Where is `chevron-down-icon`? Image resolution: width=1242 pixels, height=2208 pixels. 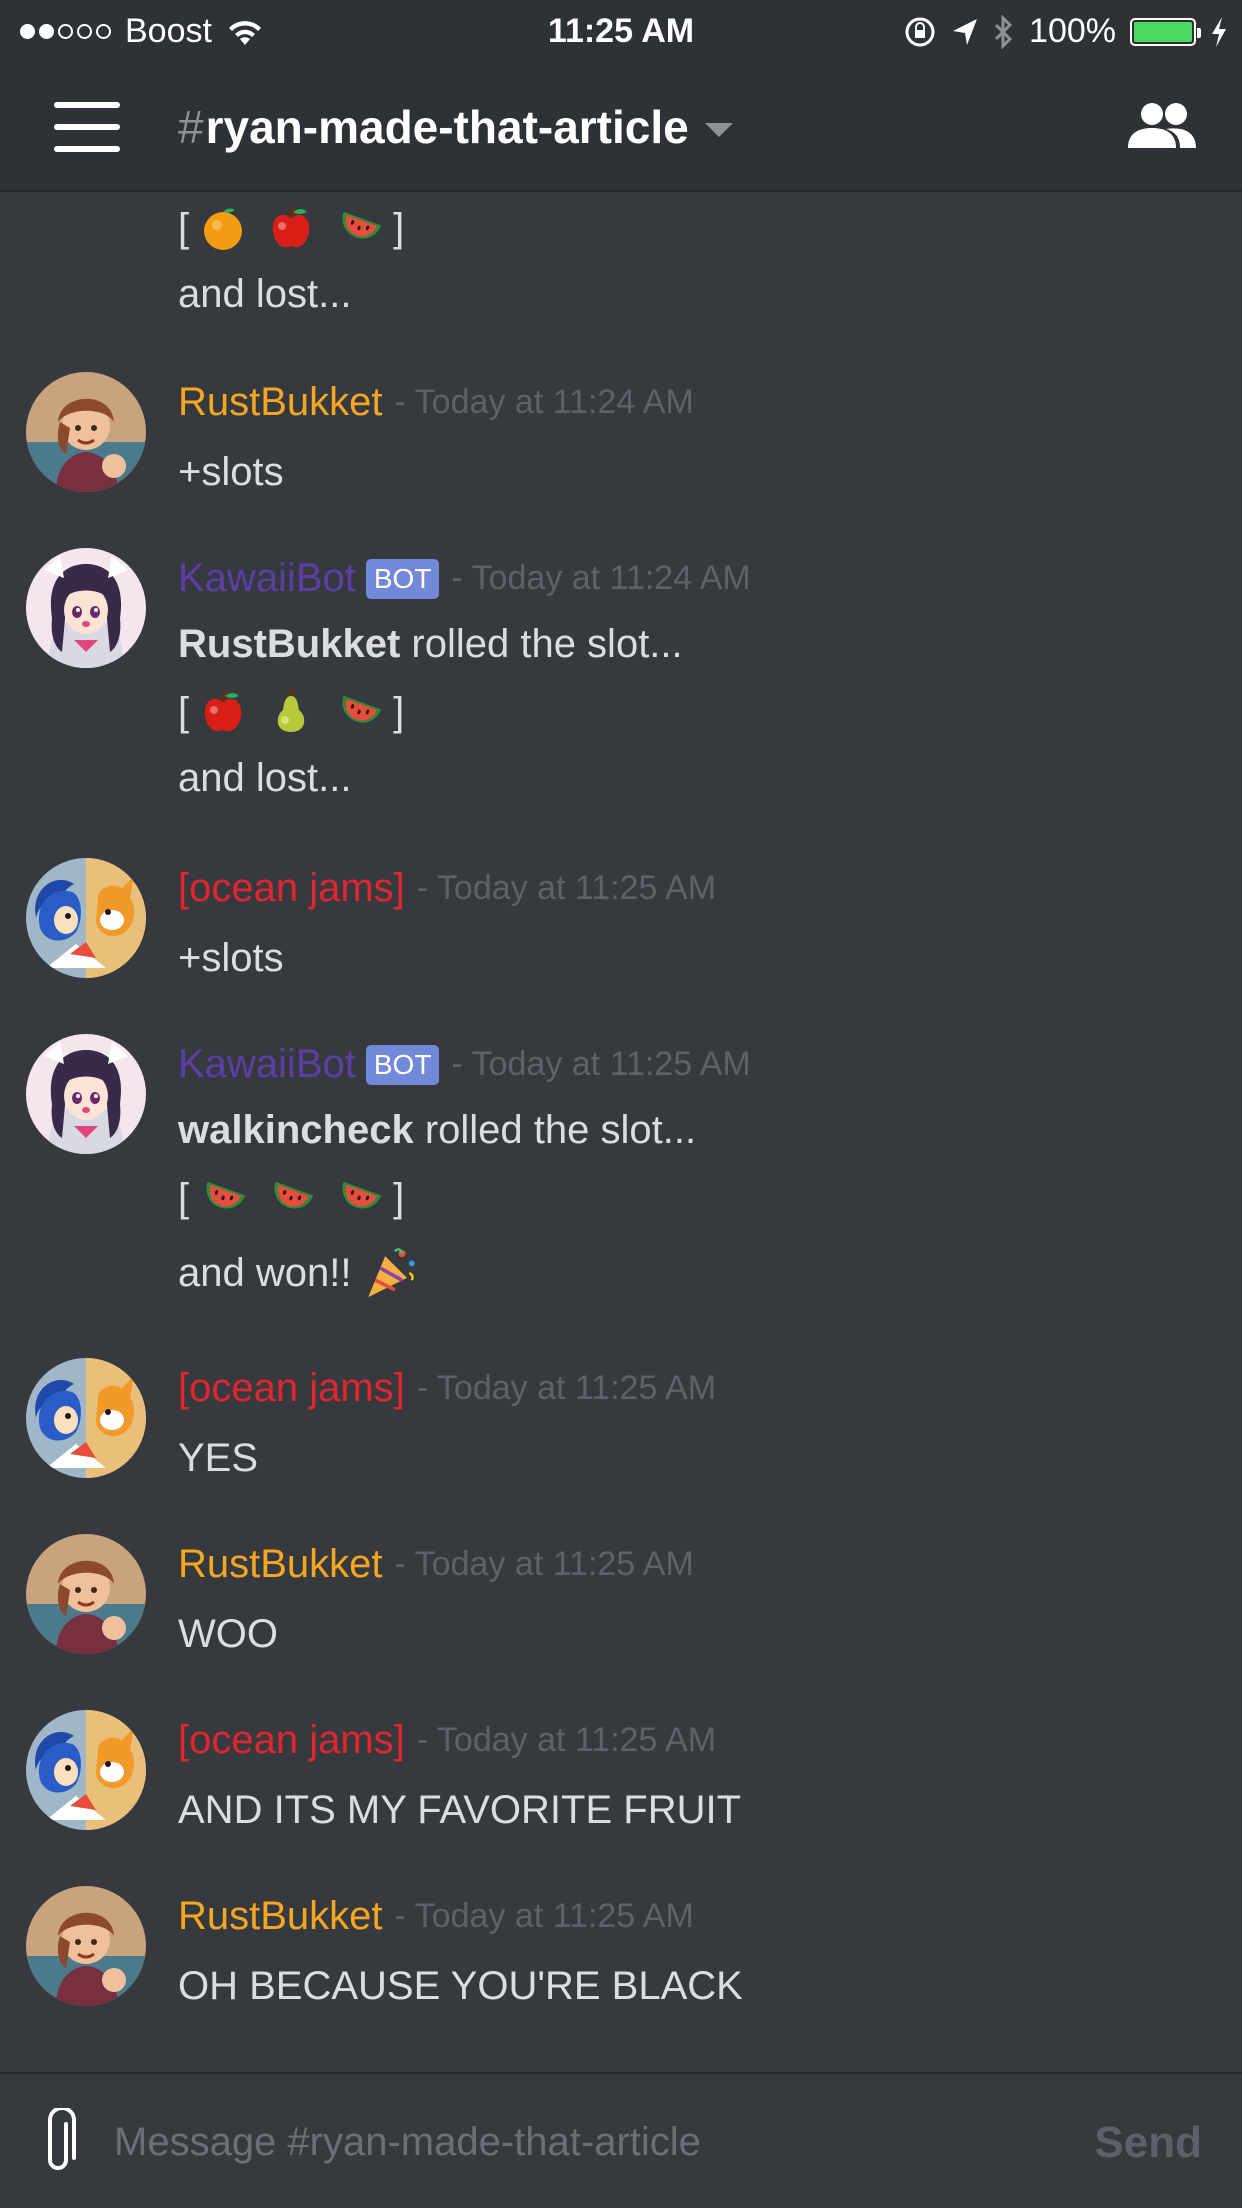
chevron-down-icon is located at coordinates (718, 130).